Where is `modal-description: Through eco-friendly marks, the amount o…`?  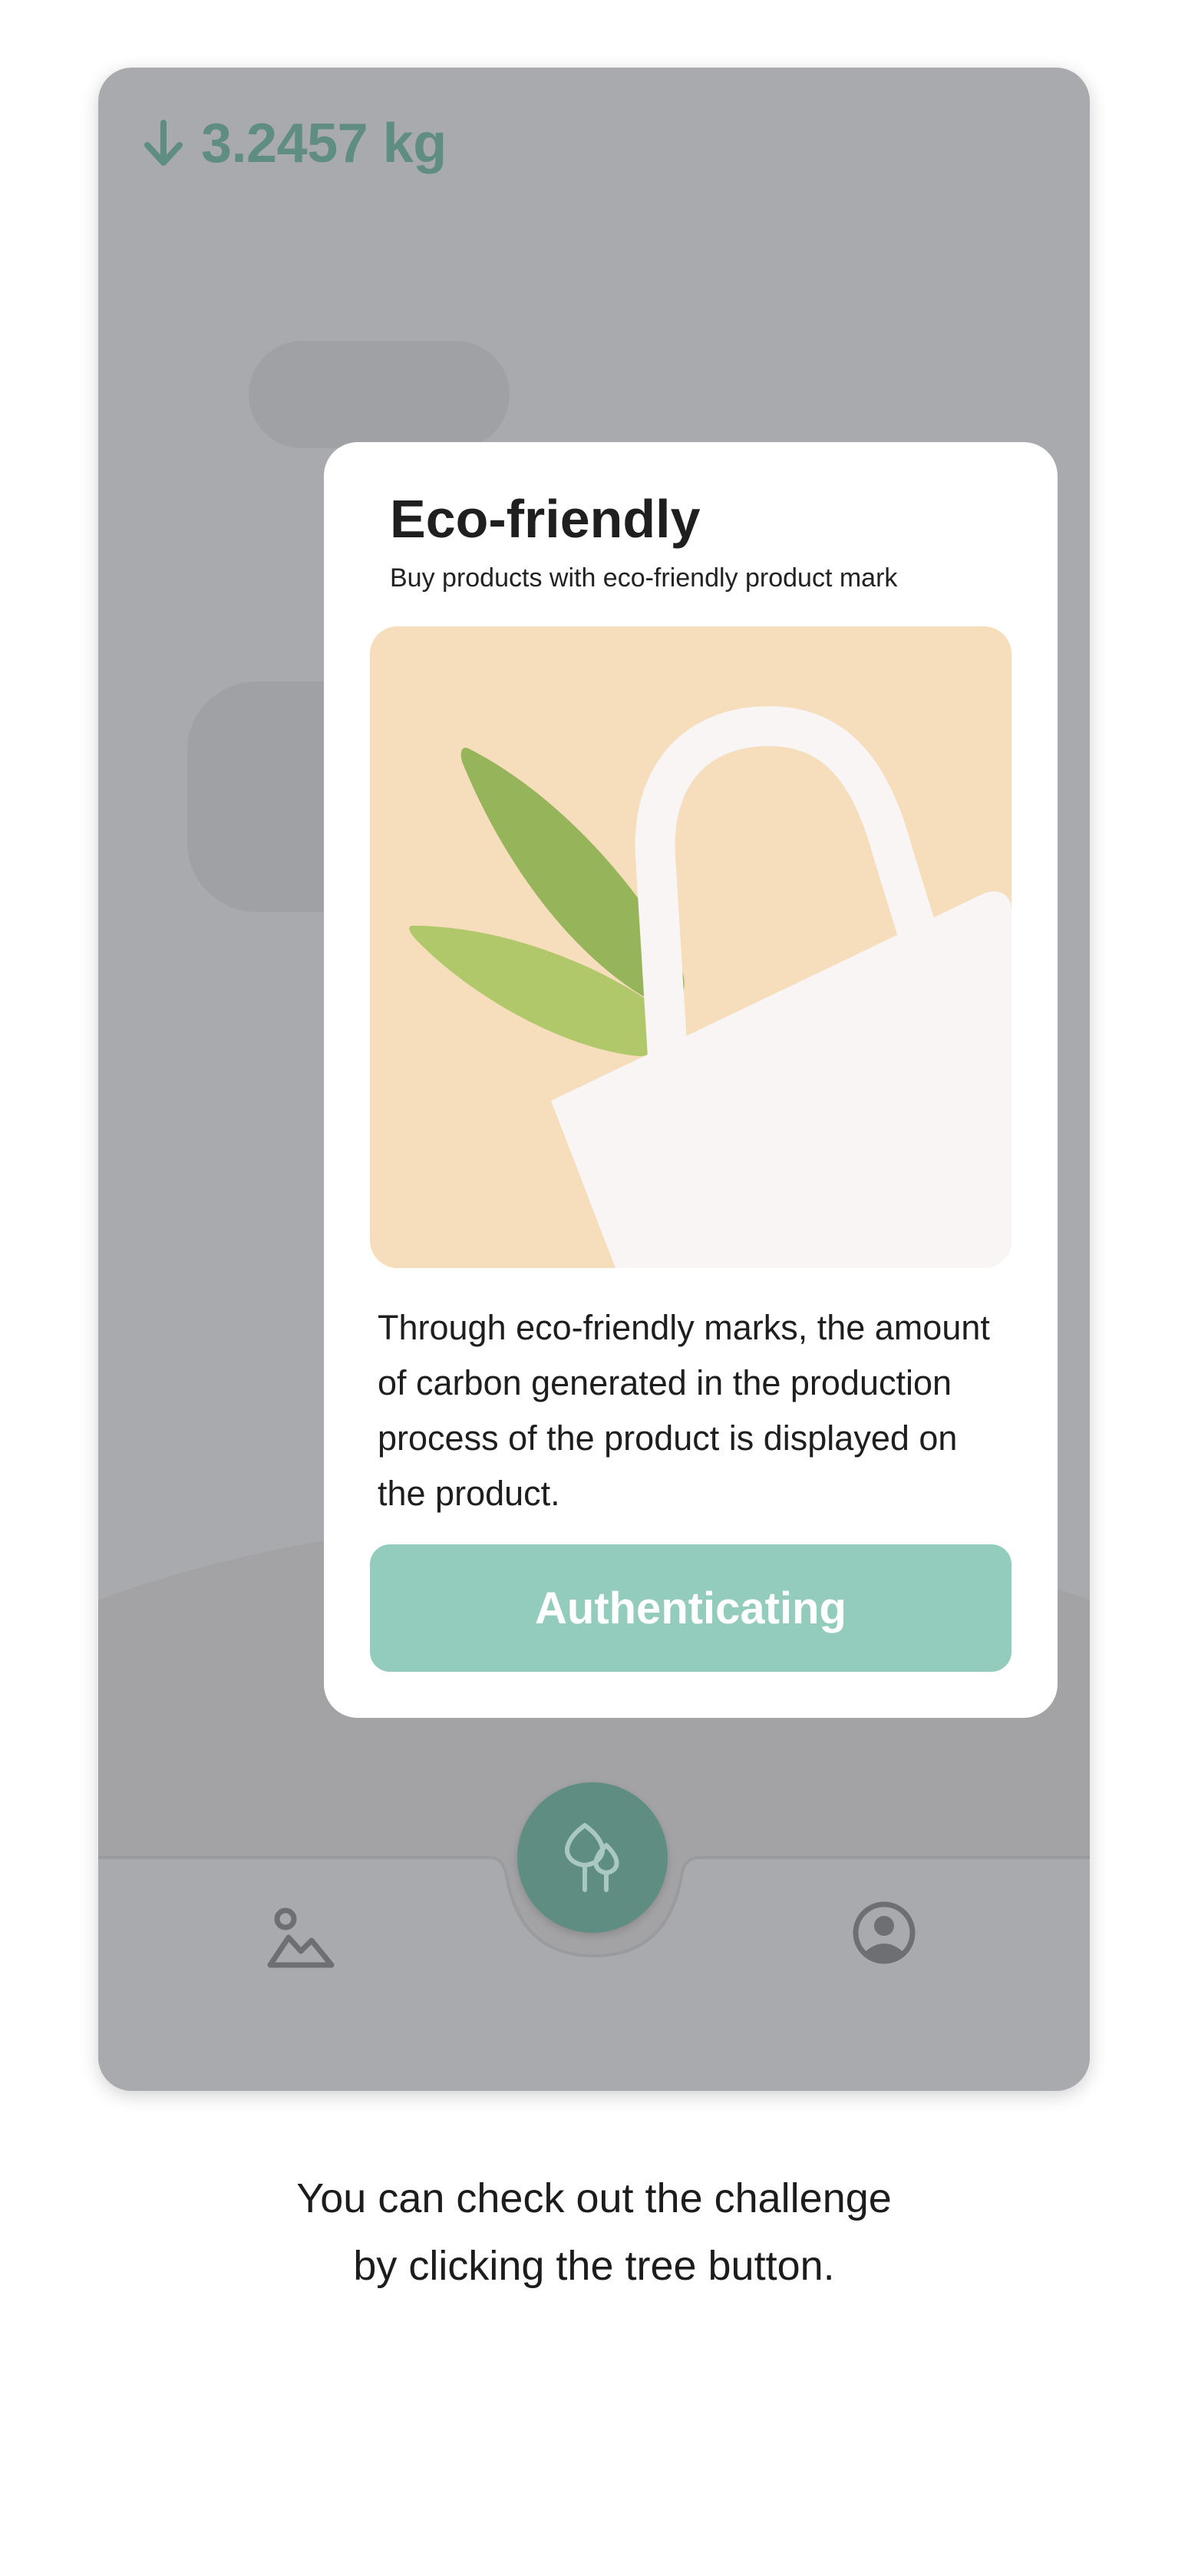 modal-description: Through eco-friendly marks, the amount o… is located at coordinates (684, 1410).